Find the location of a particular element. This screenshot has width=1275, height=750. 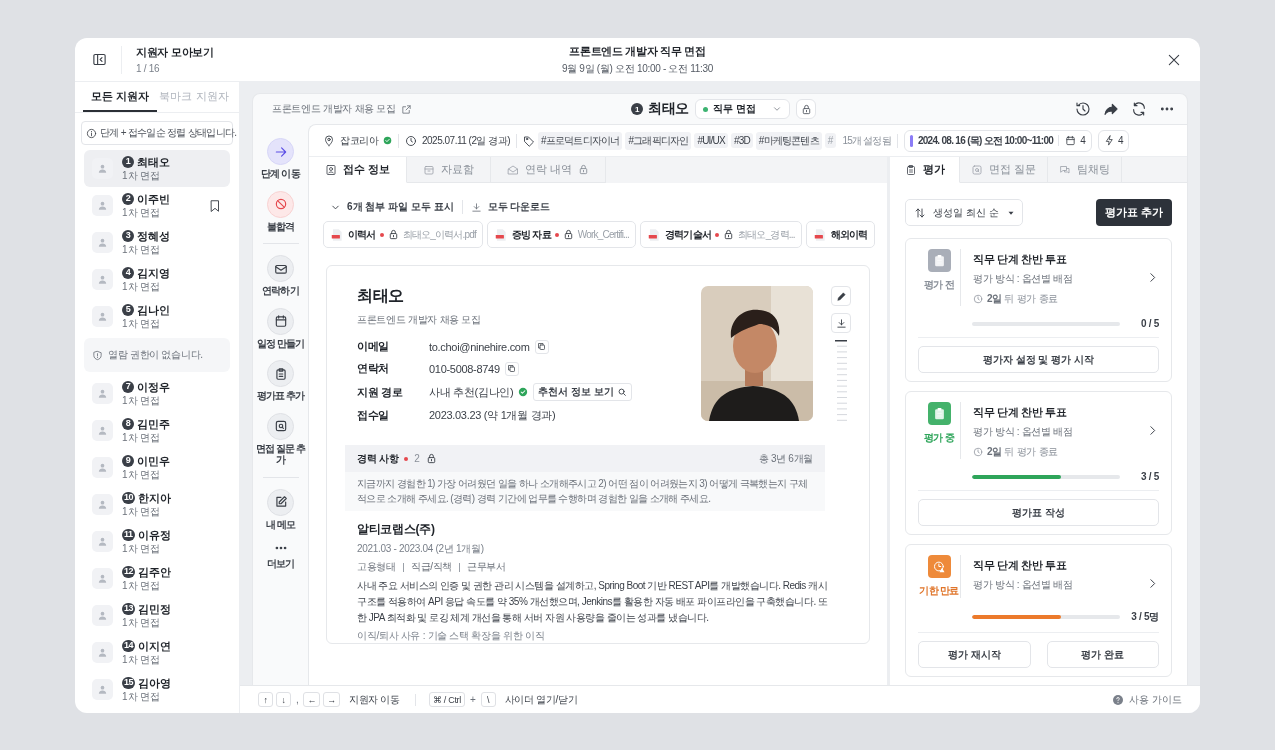

calendar-icon is located at coordinates (1071, 140).